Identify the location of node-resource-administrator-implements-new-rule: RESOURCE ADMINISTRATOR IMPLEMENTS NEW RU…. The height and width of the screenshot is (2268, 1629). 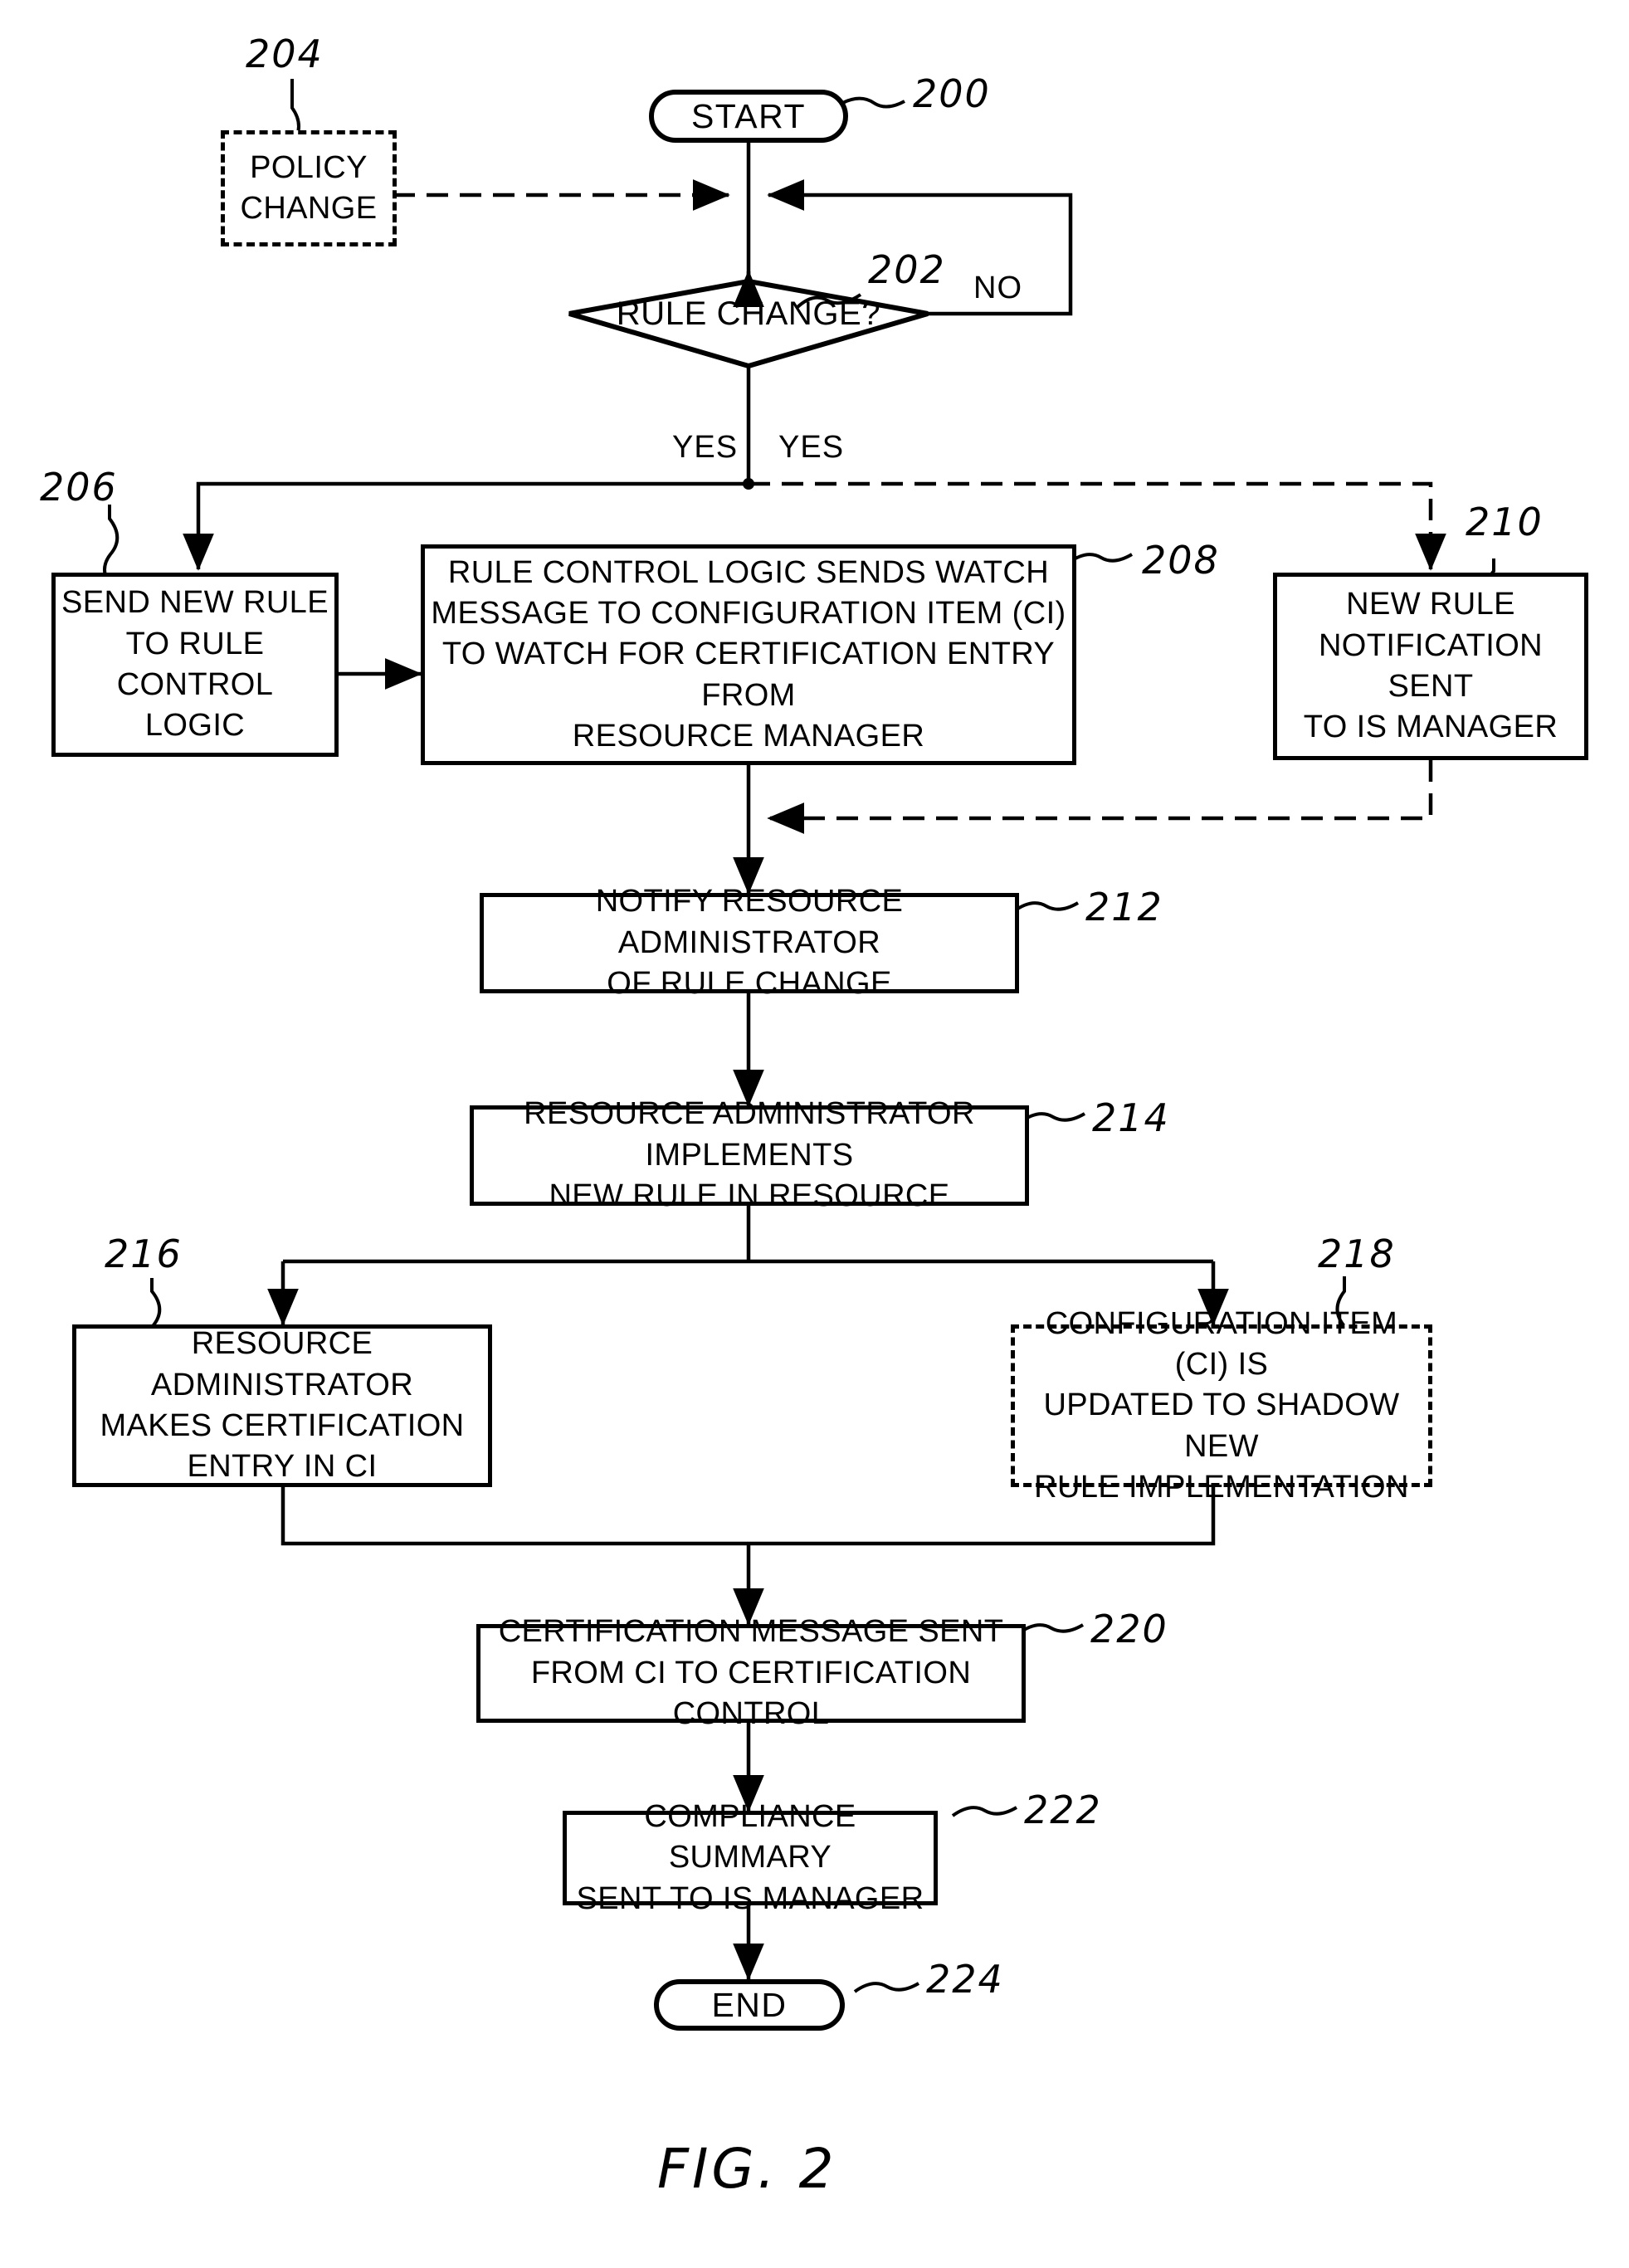
(749, 1154).